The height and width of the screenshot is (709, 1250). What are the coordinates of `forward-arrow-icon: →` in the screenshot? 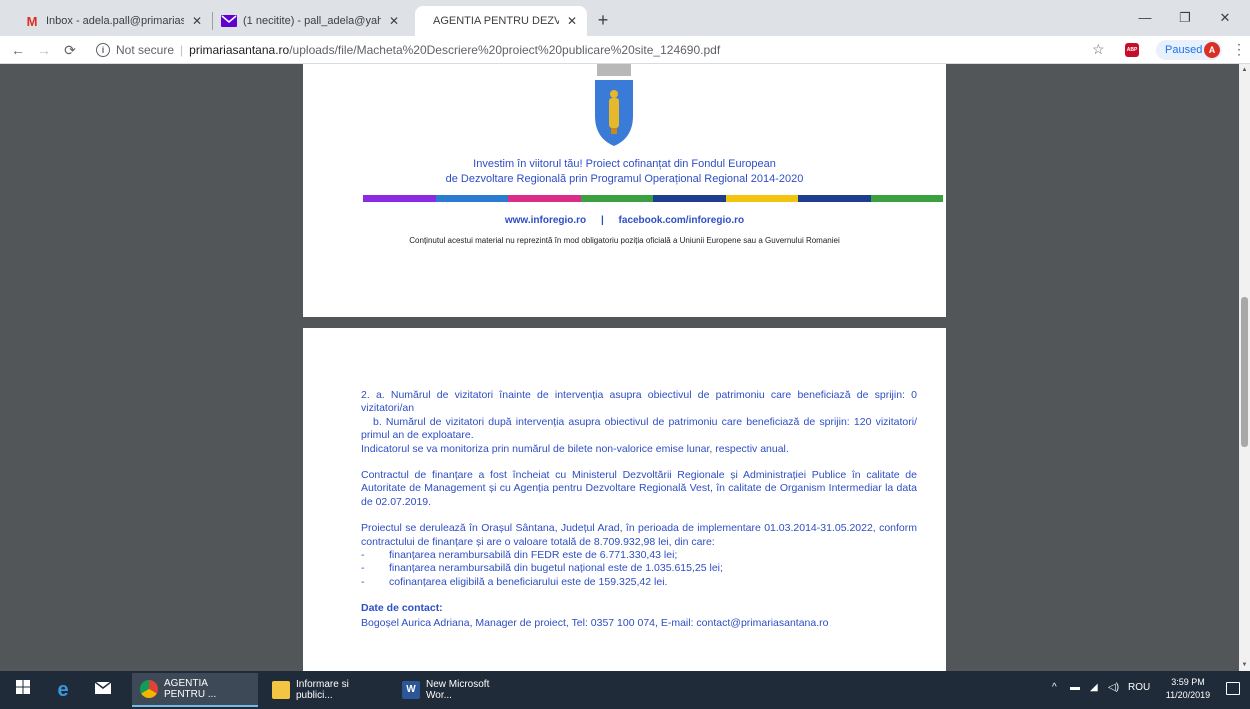 It's located at (44, 50).